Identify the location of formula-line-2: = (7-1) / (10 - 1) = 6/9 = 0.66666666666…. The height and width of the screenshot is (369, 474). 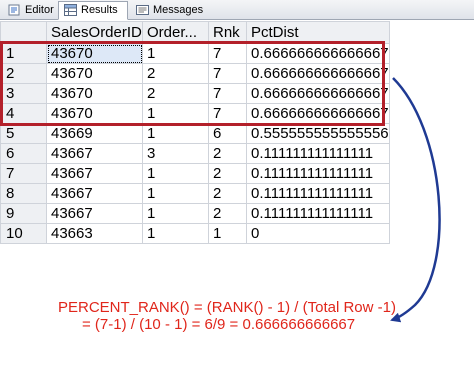
(219, 324).